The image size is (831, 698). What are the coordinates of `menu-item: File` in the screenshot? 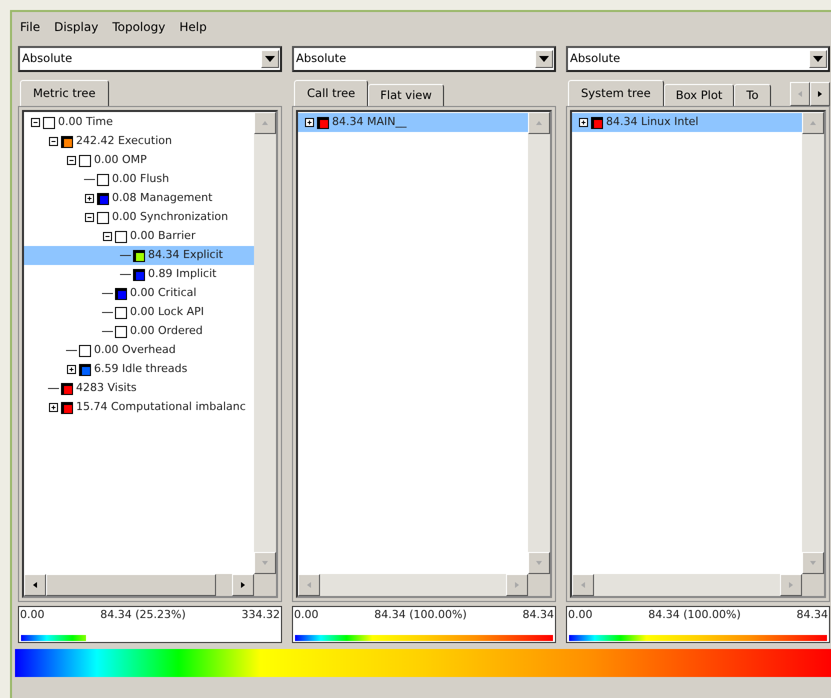 It's located at (30, 30).